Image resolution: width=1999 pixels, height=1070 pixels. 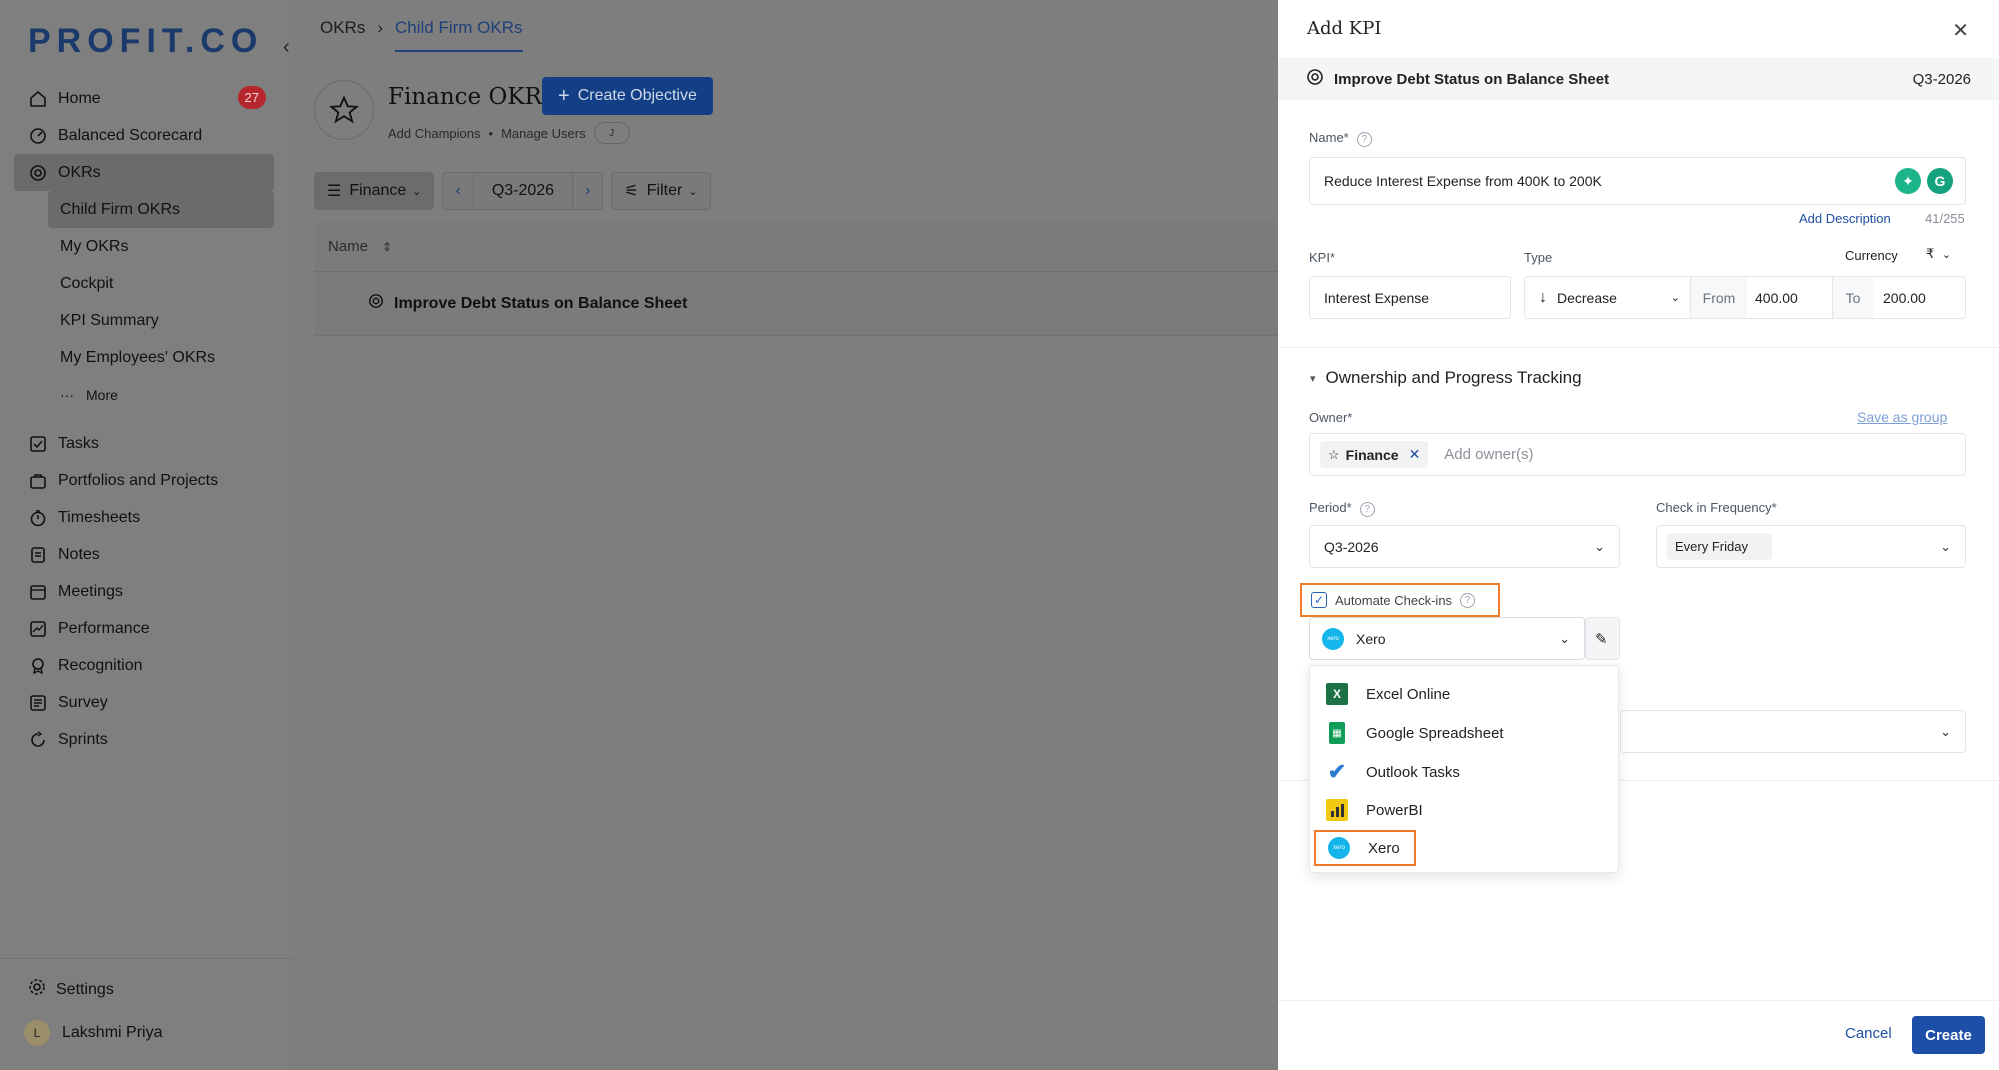 I want to click on table-row: Improve Debt Status on Balance Sheet, so click(x=796, y=304).